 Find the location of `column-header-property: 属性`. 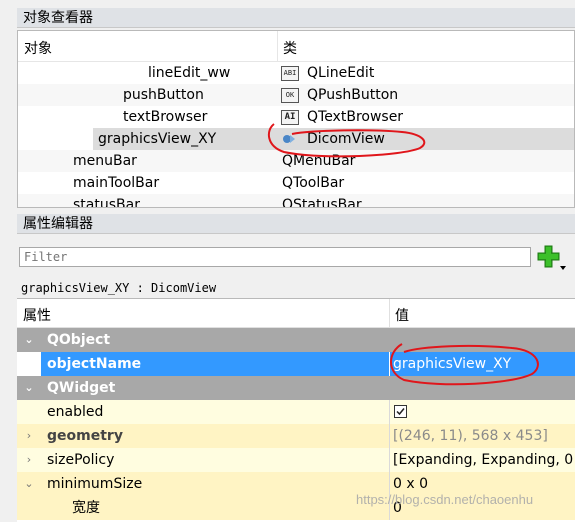

column-header-property: 属性 is located at coordinates (37, 315).